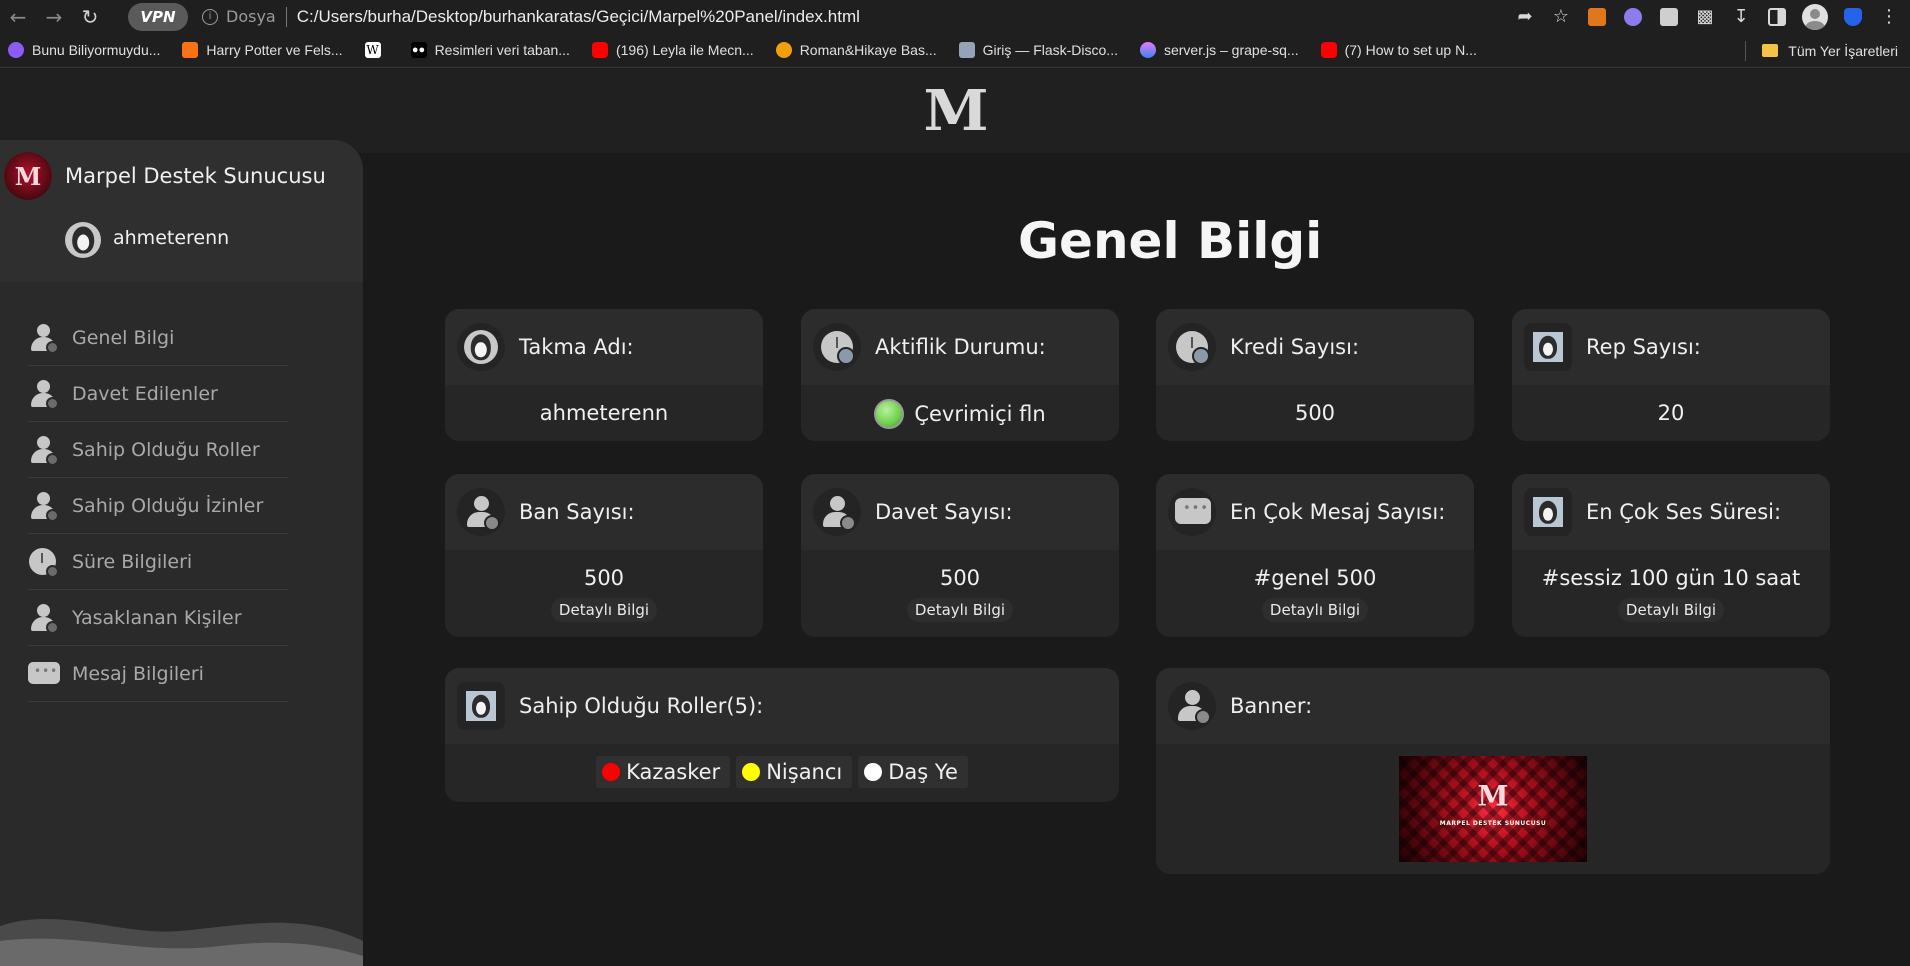 Image resolution: width=1910 pixels, height=966 pixels. I want to click on sidebar-item-yasaklanan: Yasaklanan Kişiler, so click(158, 618).